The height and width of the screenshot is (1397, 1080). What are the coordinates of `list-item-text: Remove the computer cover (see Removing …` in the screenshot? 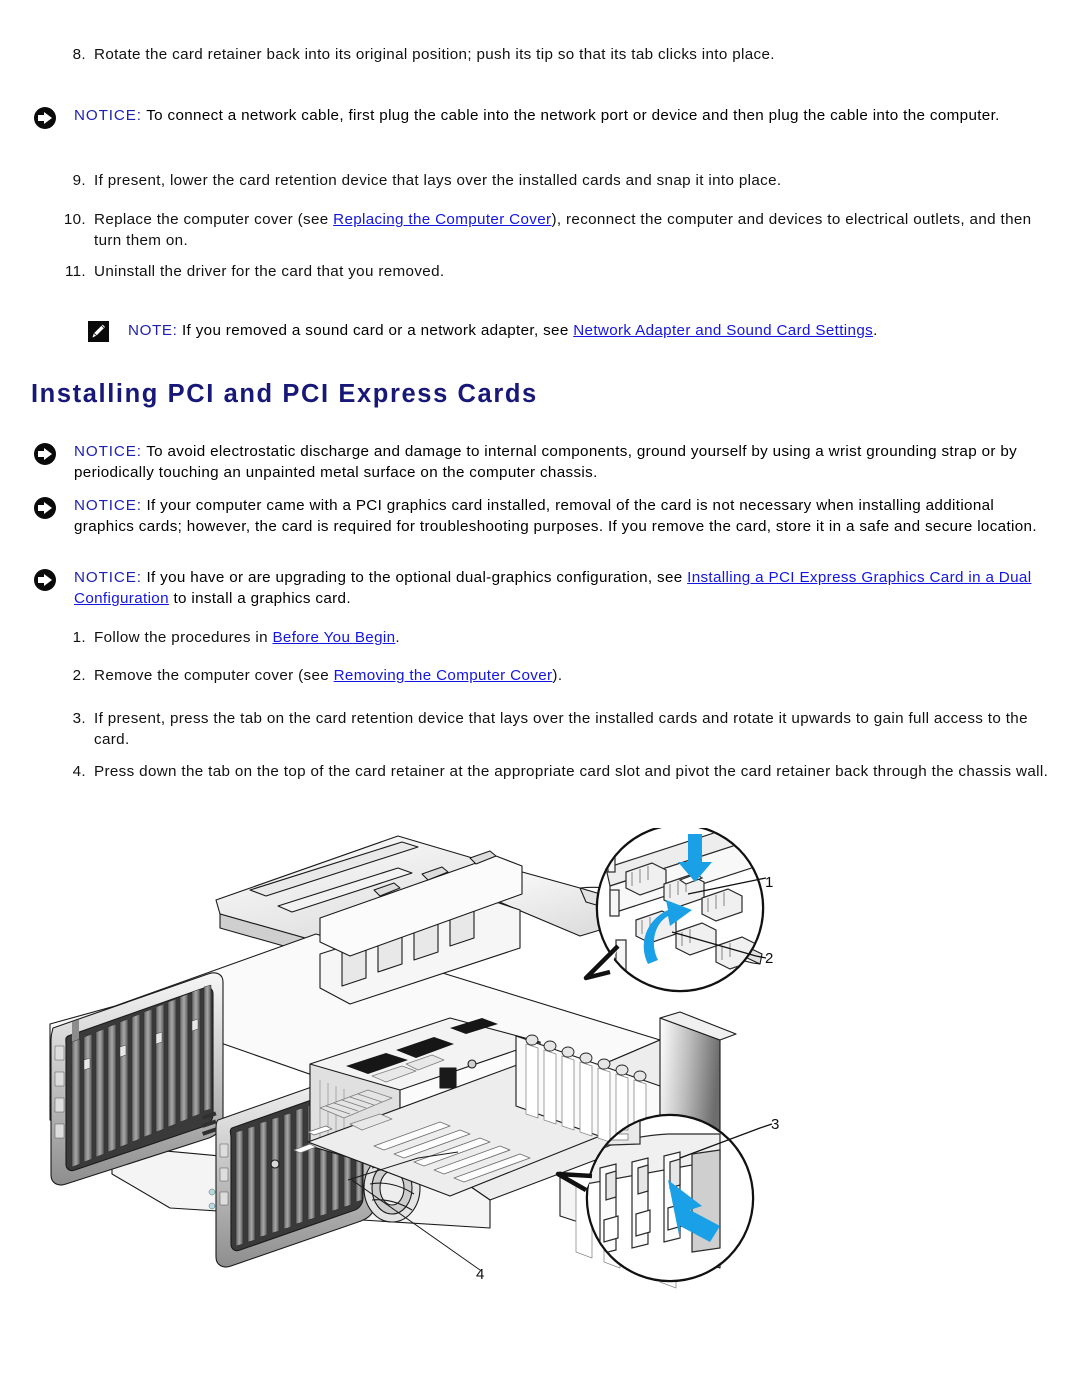 It's located at (563, 675).